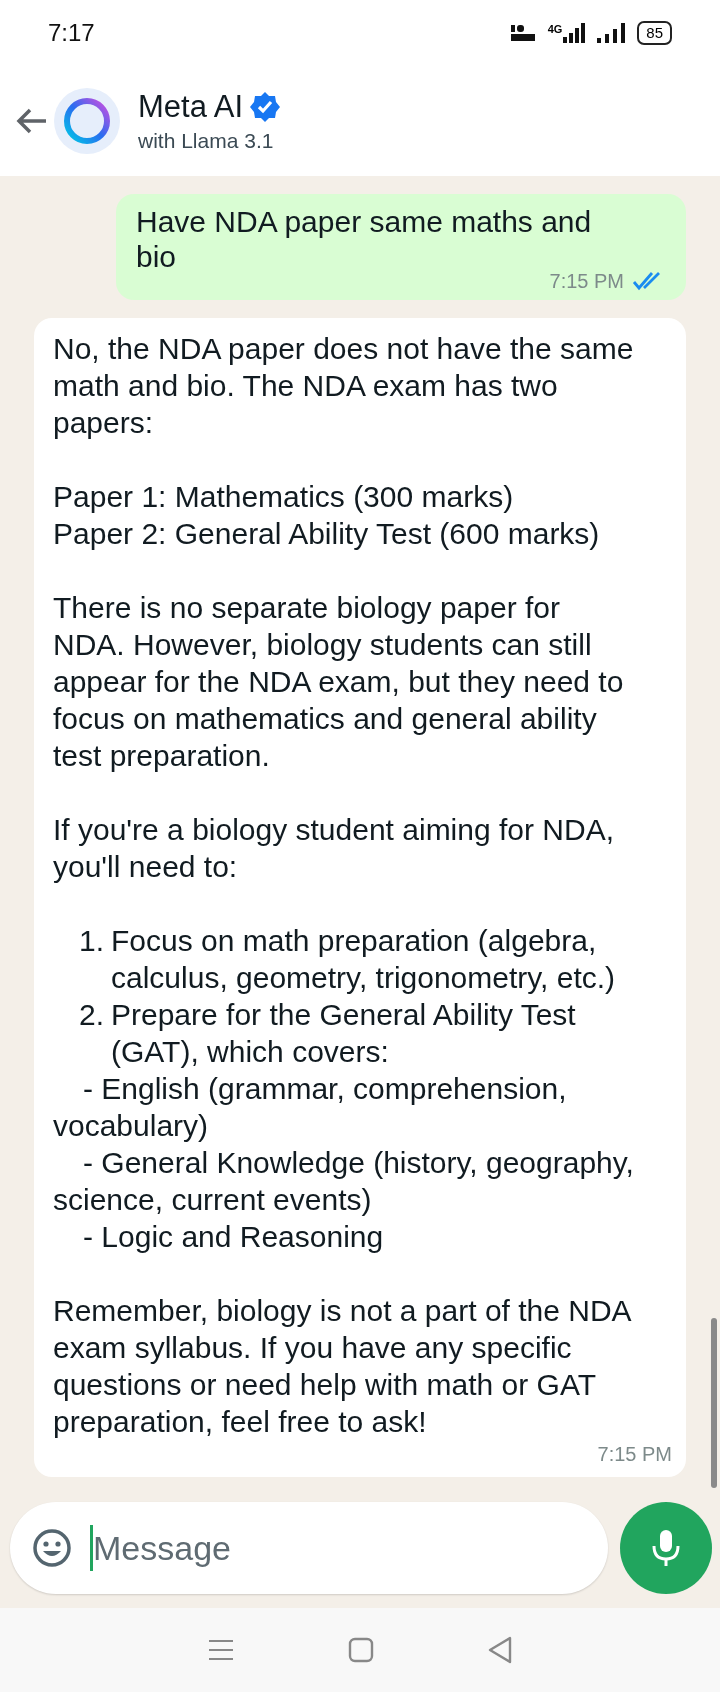 This screenshot has height=1692, width=720. What do you see at coordinates (71, 33) in the screenshot?
I see `status-time: 7:17` at bounding box center [71, 33].